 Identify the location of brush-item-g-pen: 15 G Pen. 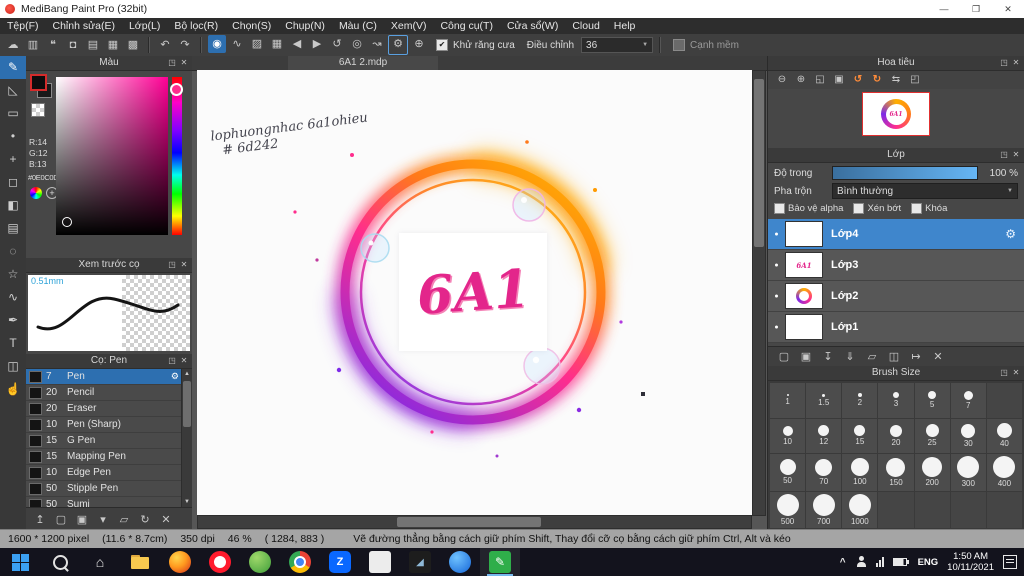
(103, 441).